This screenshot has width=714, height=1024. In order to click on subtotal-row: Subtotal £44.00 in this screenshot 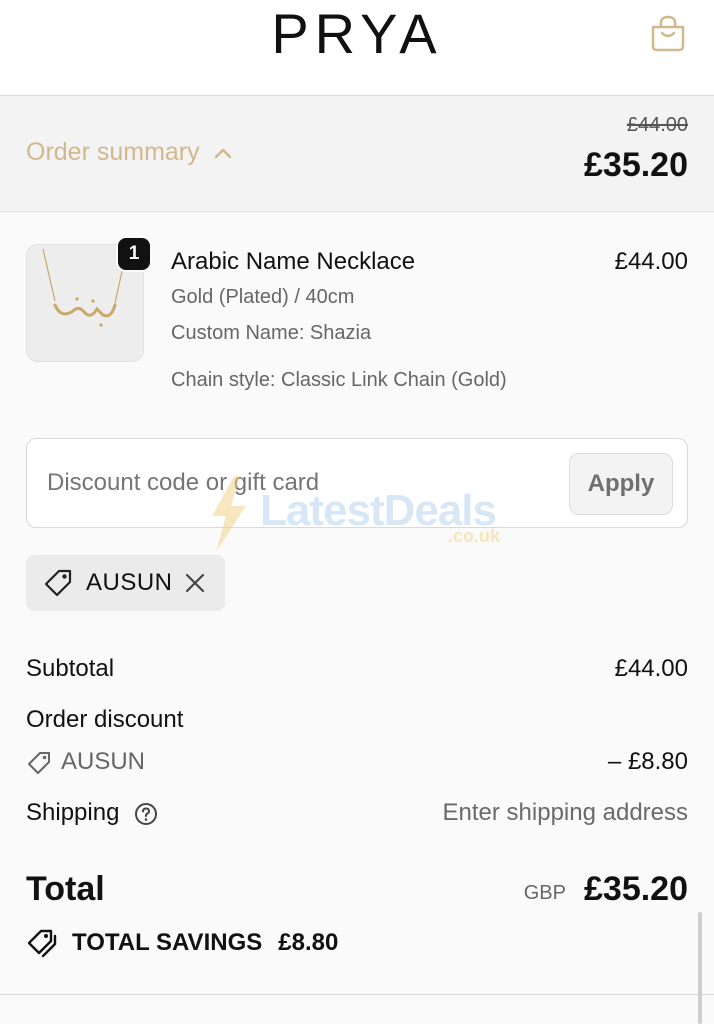, I will do `click(357, 669)`.